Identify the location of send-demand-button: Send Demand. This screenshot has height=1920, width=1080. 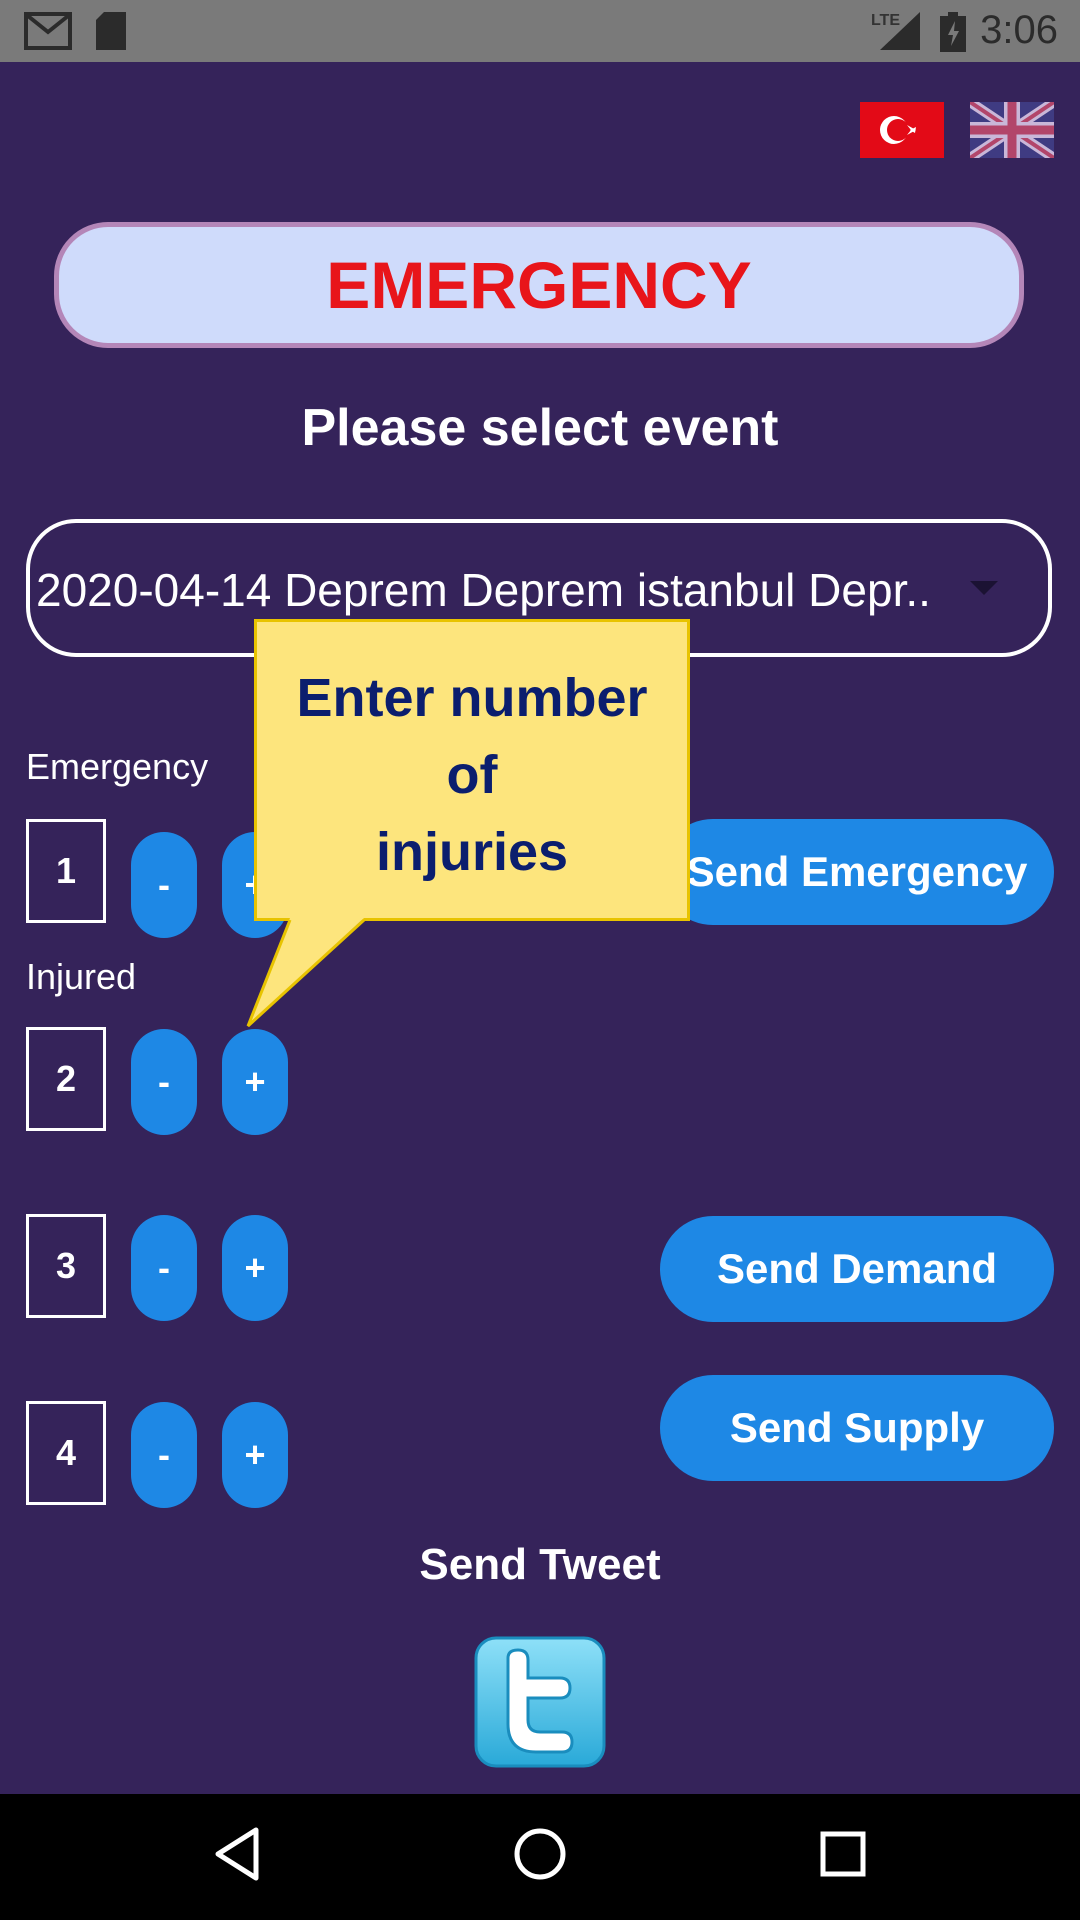
(857, 1269).